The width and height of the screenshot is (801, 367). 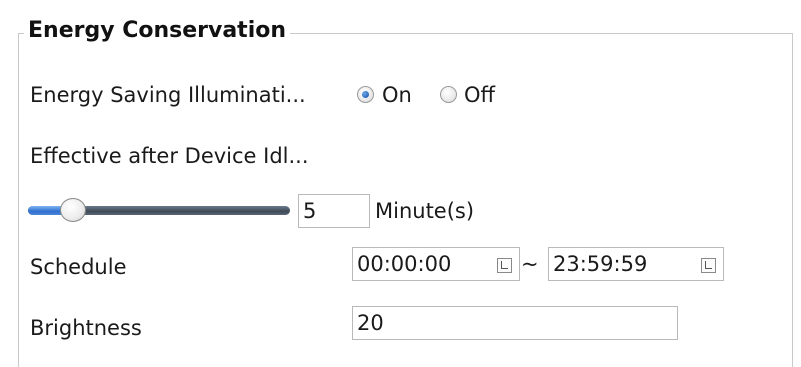 I want to click on radio-off, so click(x=448, y=94).